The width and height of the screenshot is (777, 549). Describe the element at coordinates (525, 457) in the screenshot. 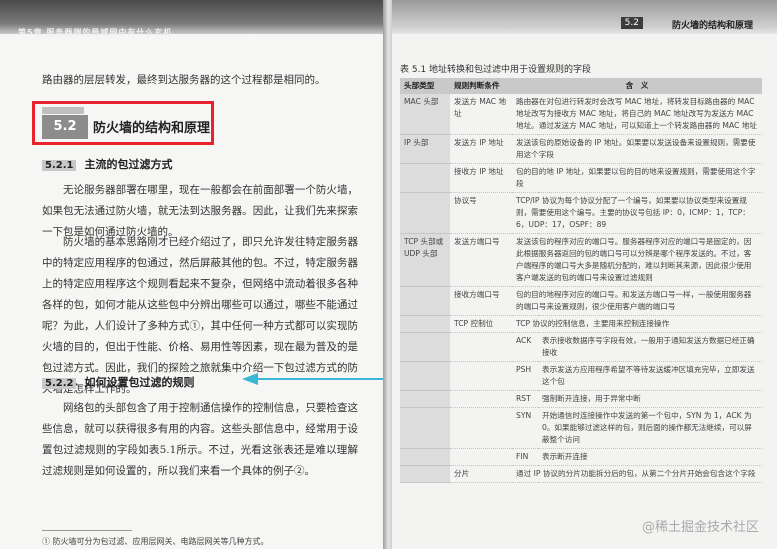

I see `flag-cell: FIN` at that location.